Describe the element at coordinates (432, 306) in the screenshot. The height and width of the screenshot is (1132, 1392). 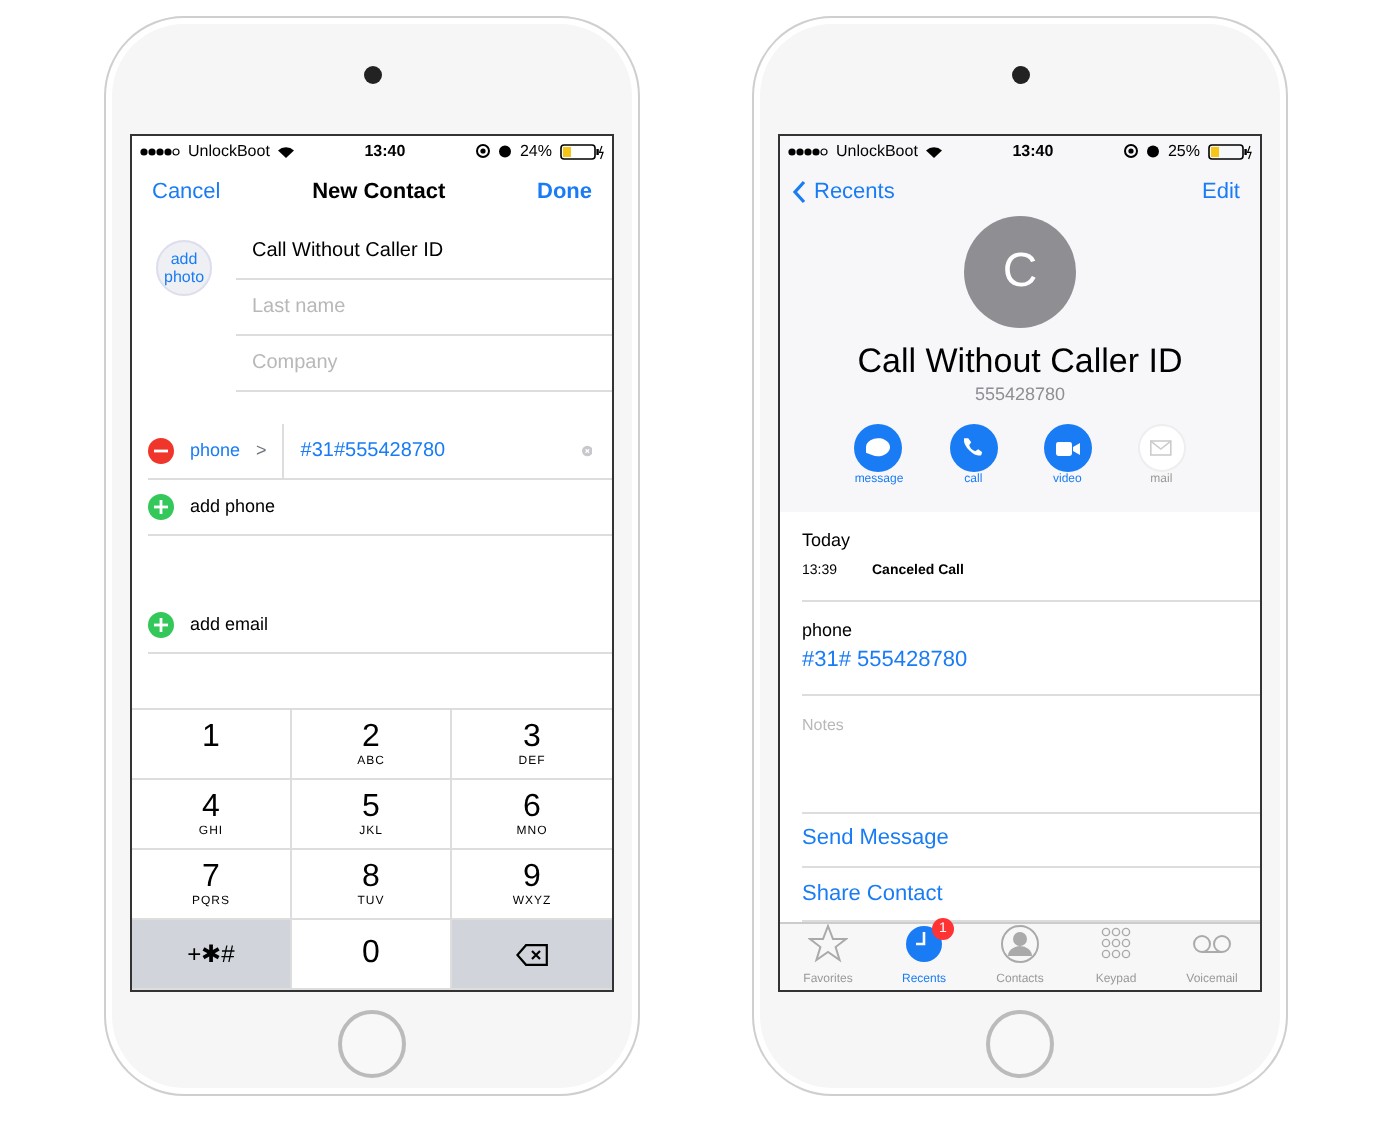
I see `text-field: Last name` at that location.